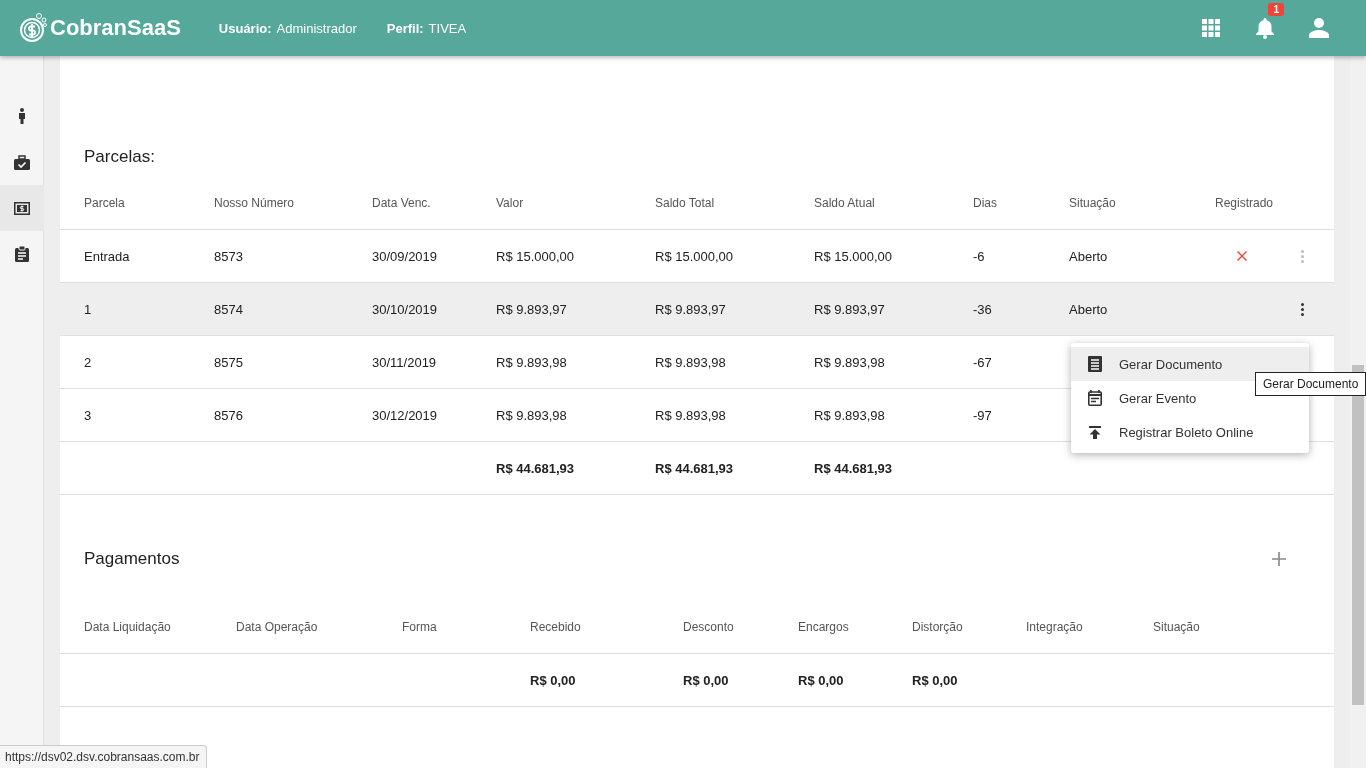 This screenshot has height=768, width=1366. I want to click on column-header: Dias, so click(985, 203).